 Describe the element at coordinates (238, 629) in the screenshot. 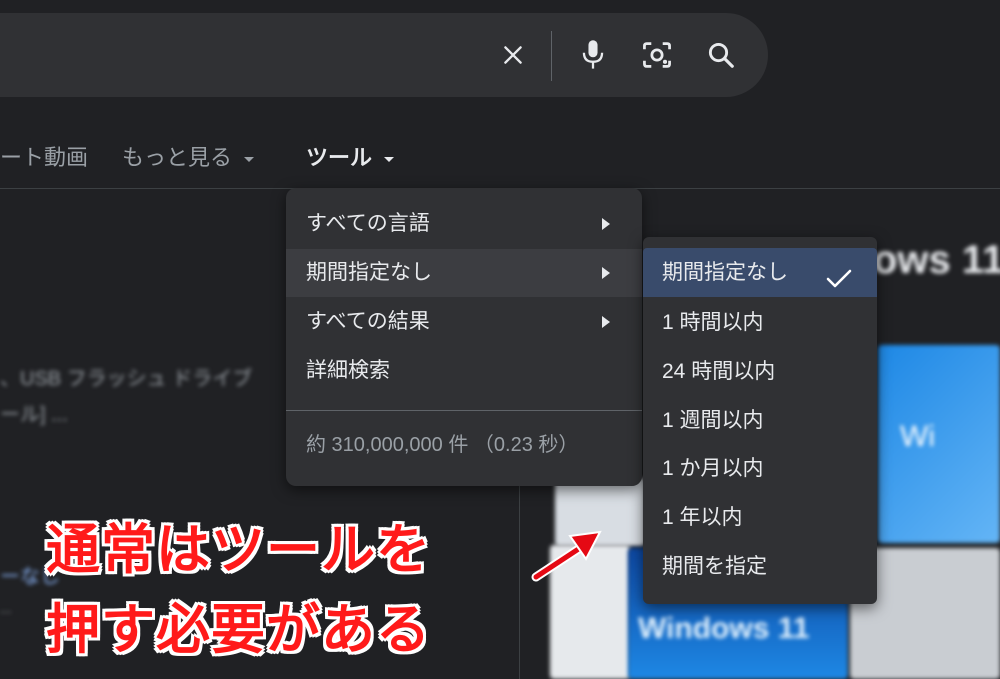

I see `annotation-line2: 押す必要がある` at that location.